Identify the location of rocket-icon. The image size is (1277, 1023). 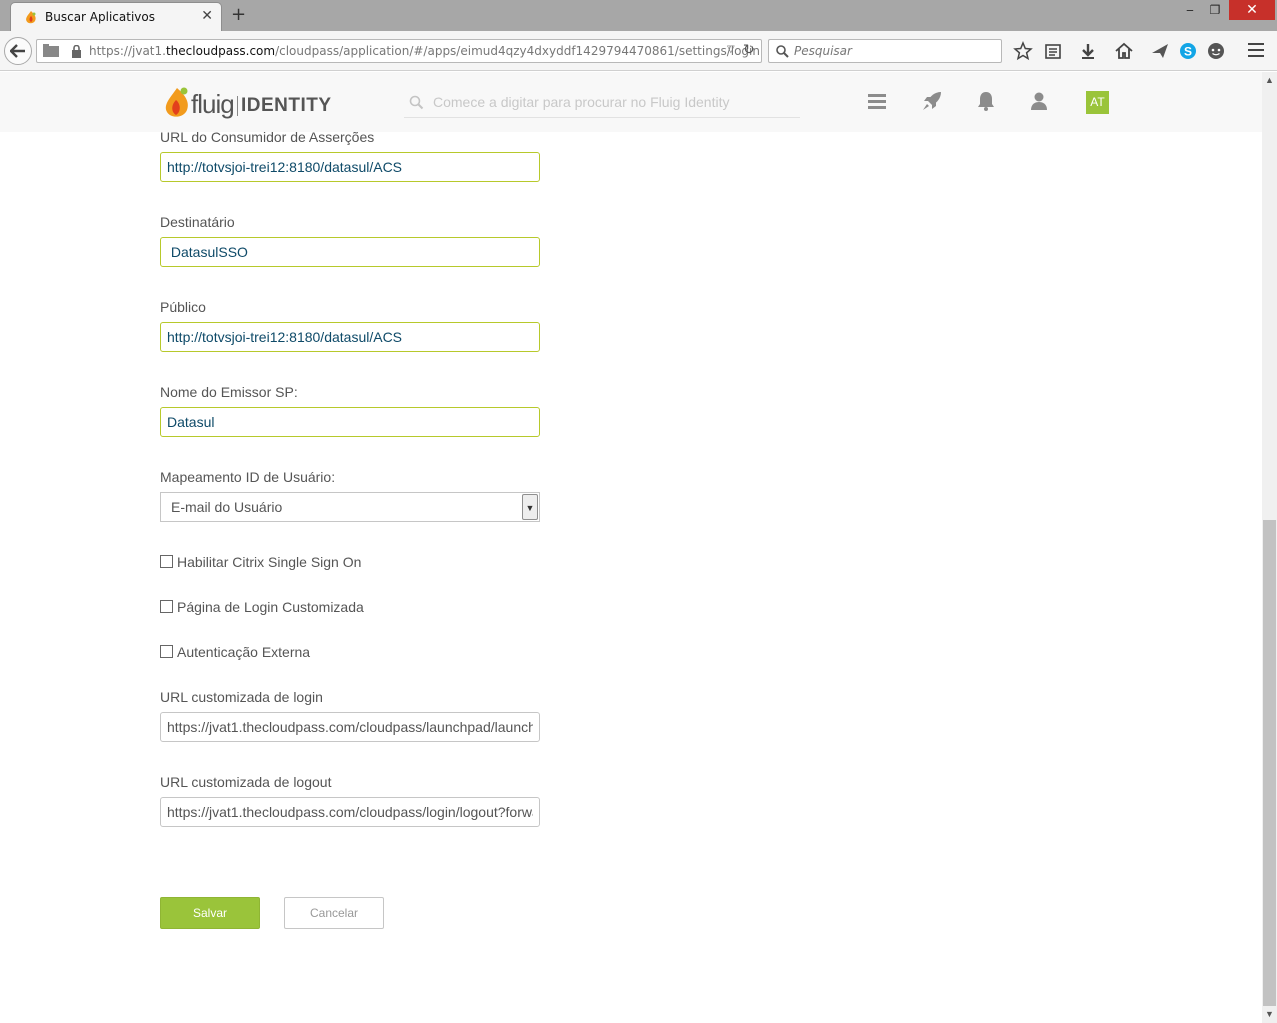
(932, 101).